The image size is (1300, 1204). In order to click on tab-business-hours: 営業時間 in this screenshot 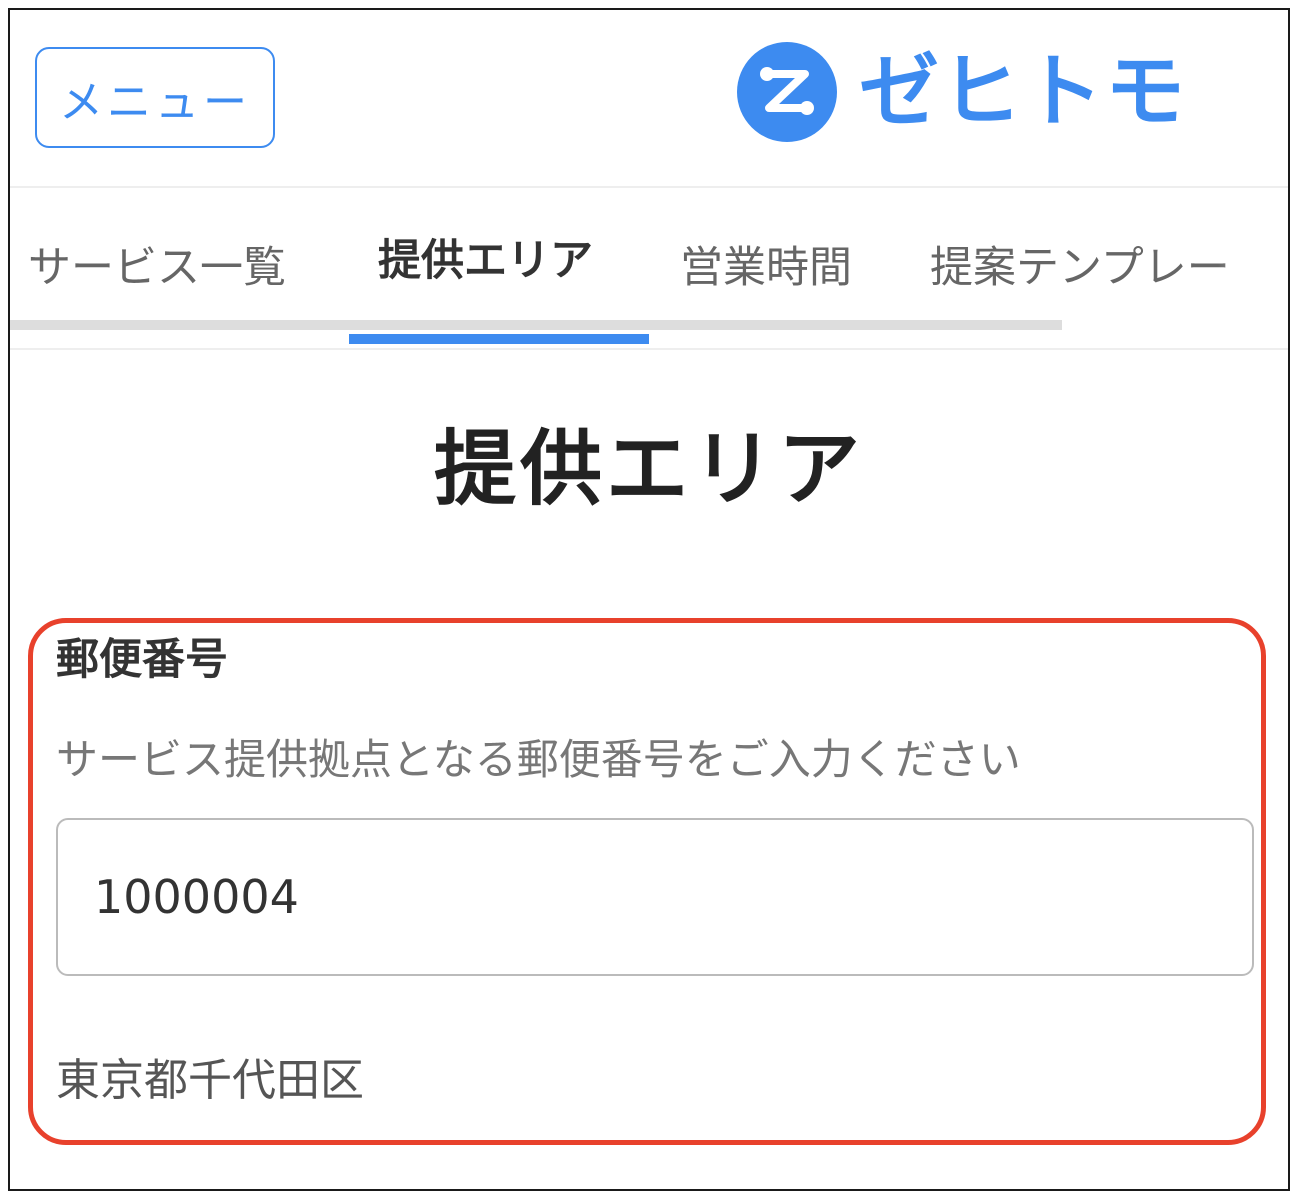, I will do `click(766, 264)`.